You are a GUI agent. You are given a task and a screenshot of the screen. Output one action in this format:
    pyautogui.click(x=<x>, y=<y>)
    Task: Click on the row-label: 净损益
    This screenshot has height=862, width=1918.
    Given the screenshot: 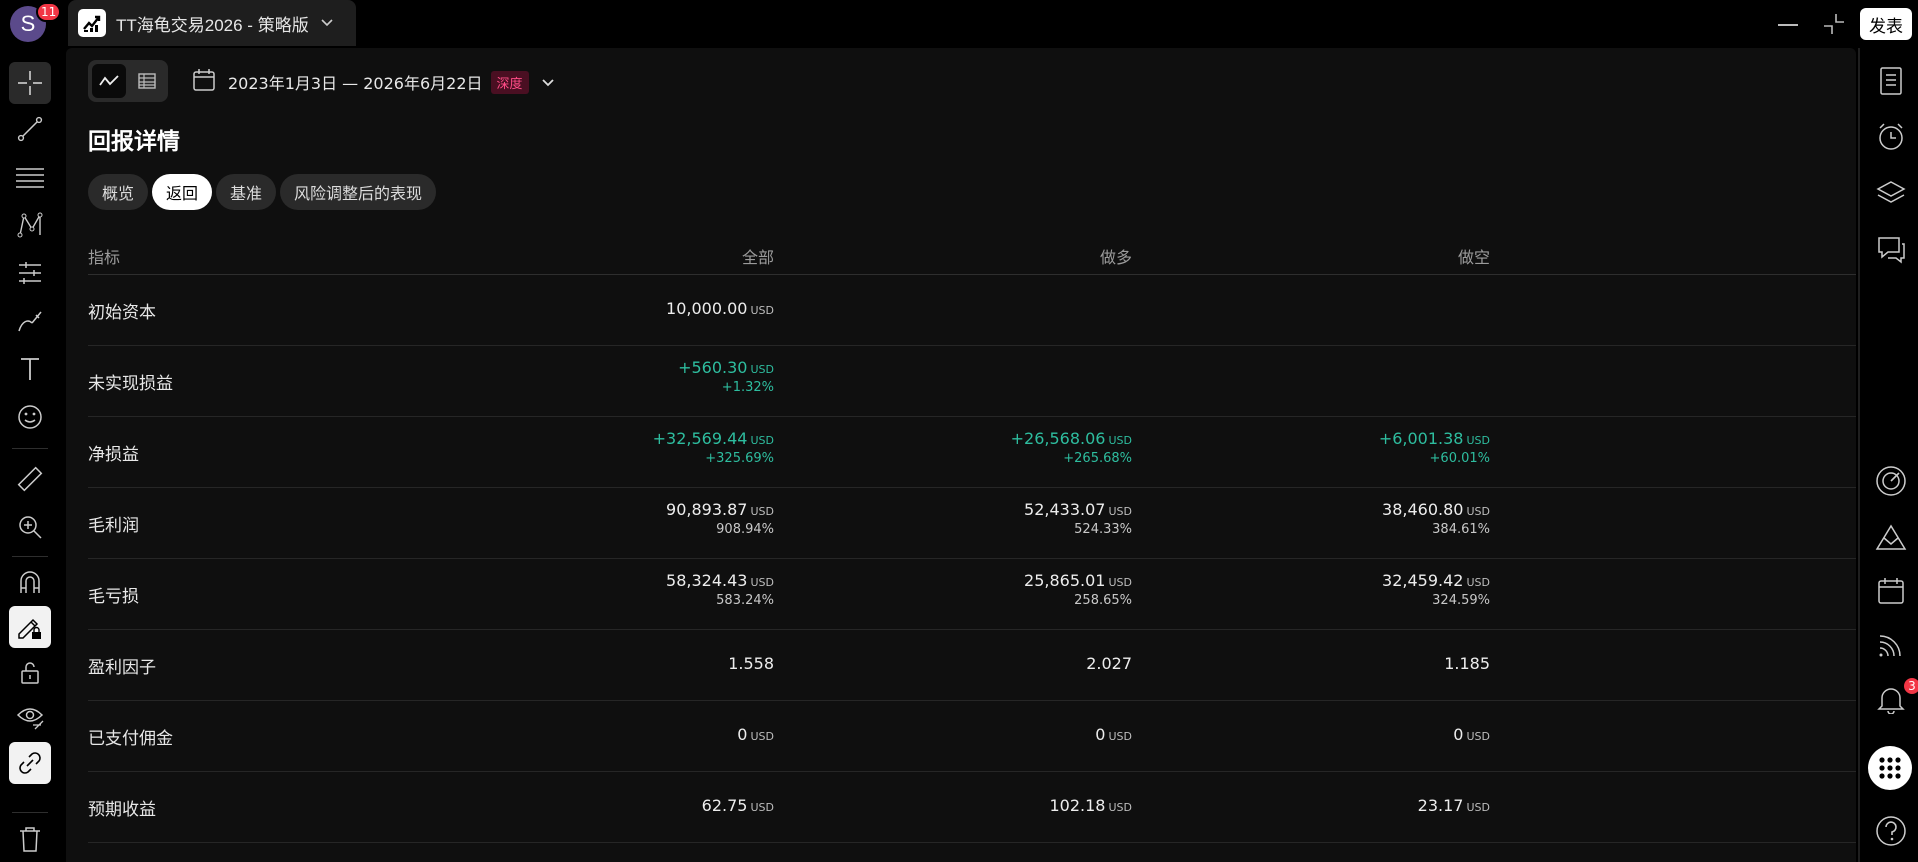 What is the action you would take?
    pyautogui.click(x=113, y=454)
    